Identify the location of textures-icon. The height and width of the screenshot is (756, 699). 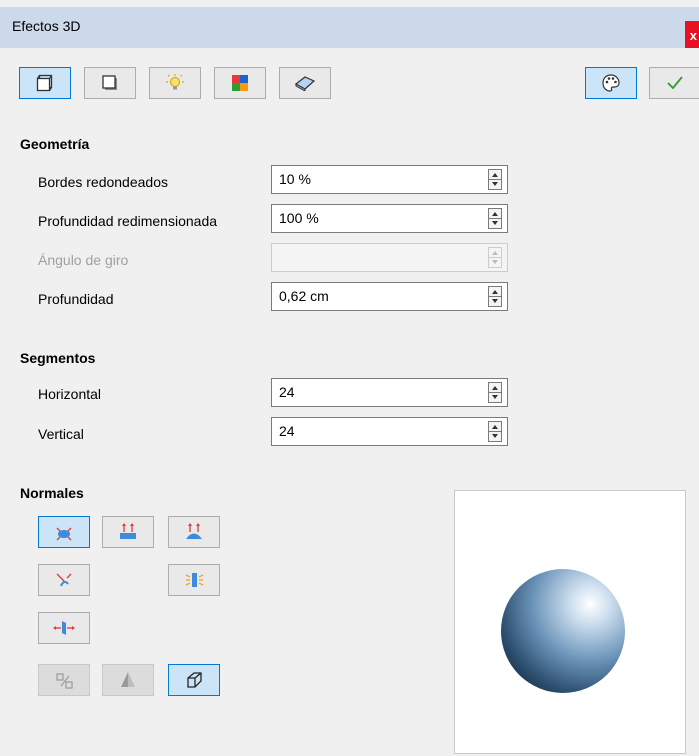
(240, 83).